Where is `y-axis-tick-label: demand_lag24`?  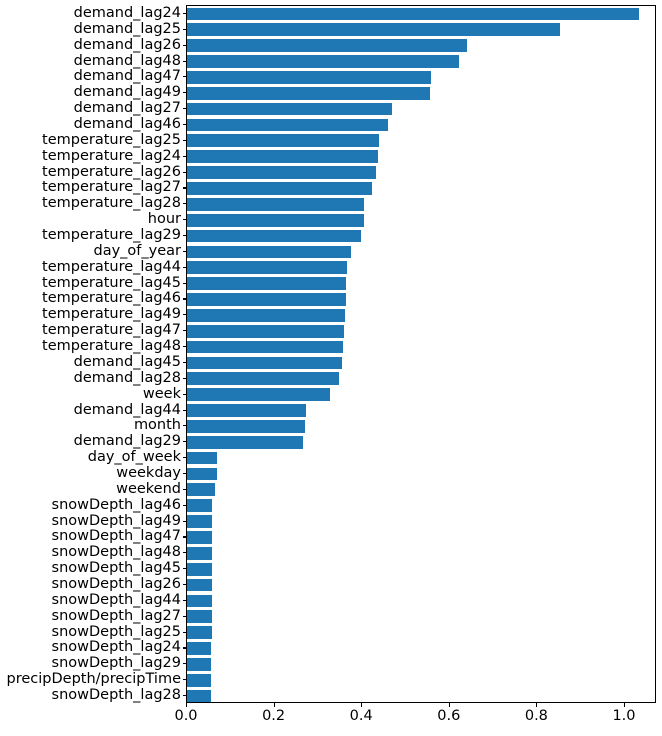
y-axis-tick-label: demand_lag24 is located at coordinates (127, 12).